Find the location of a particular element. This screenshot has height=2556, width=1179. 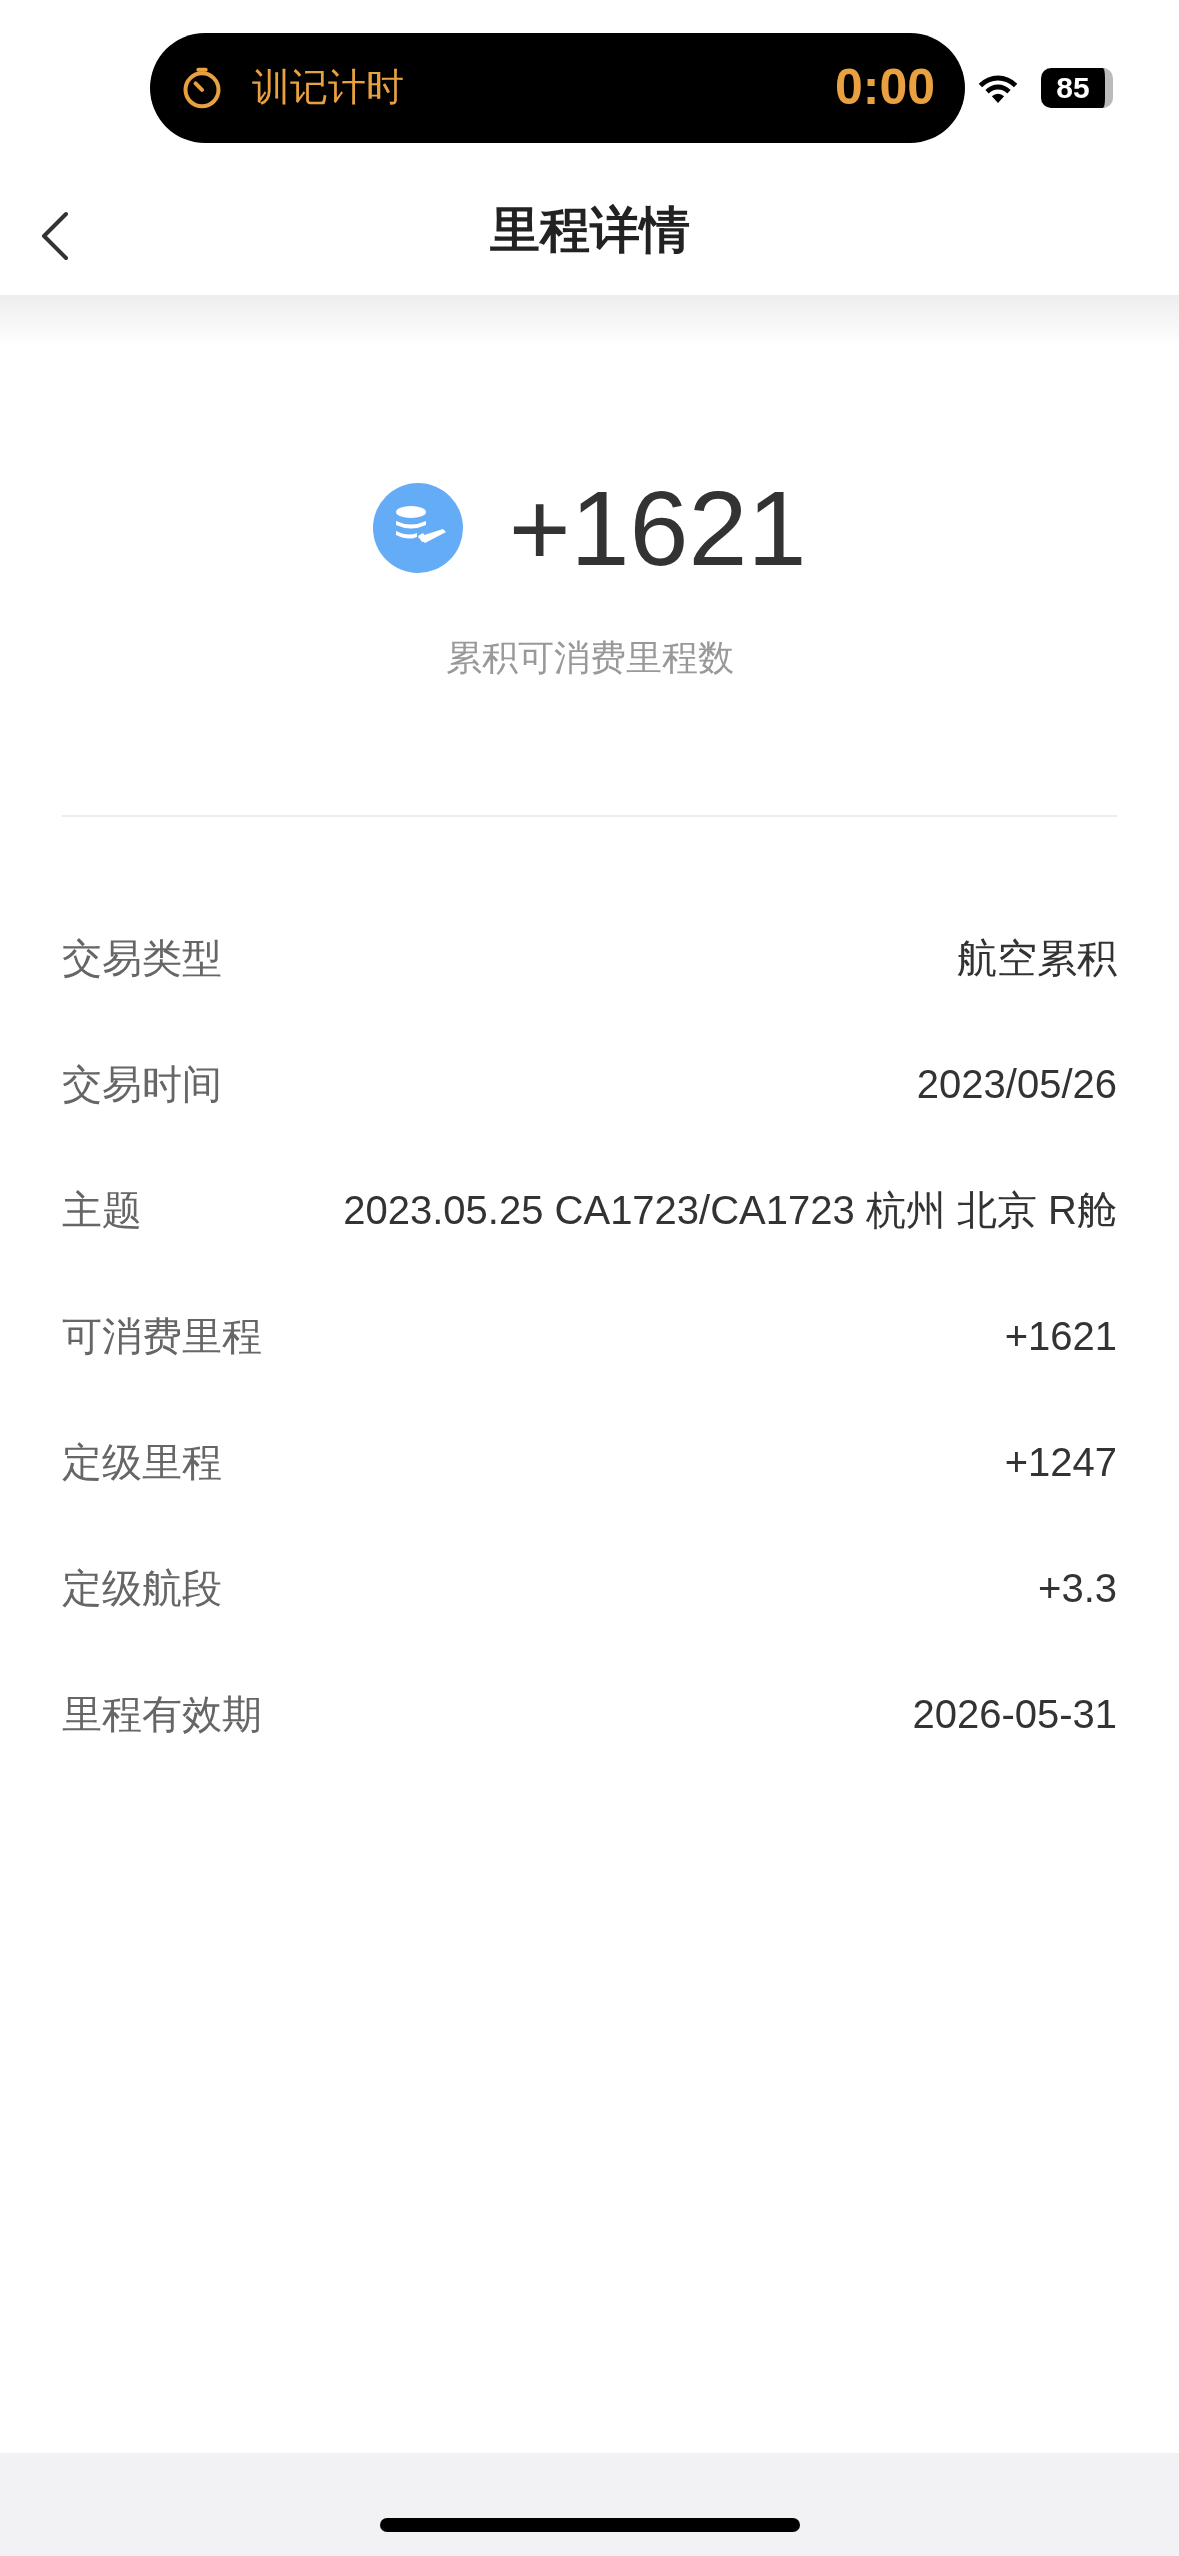

detail-value: 航空累积 is located at coordinates (1037, 958).